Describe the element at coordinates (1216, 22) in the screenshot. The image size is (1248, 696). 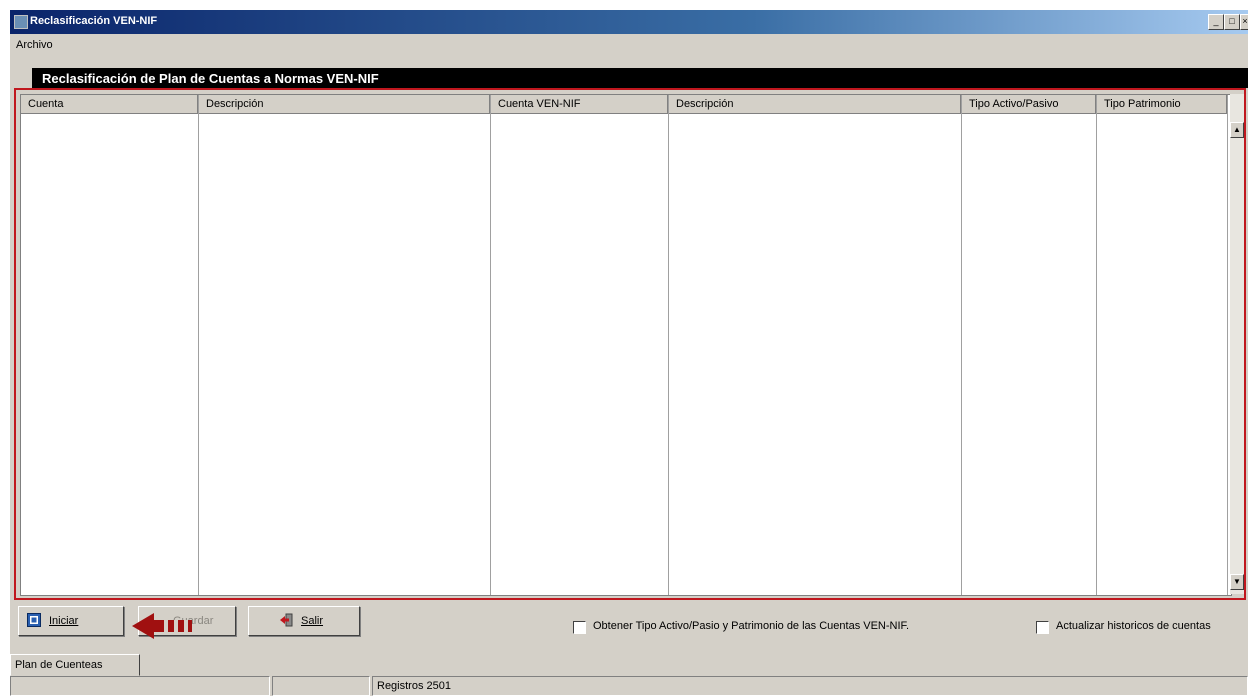
I see `minimize-button: _` at that location.